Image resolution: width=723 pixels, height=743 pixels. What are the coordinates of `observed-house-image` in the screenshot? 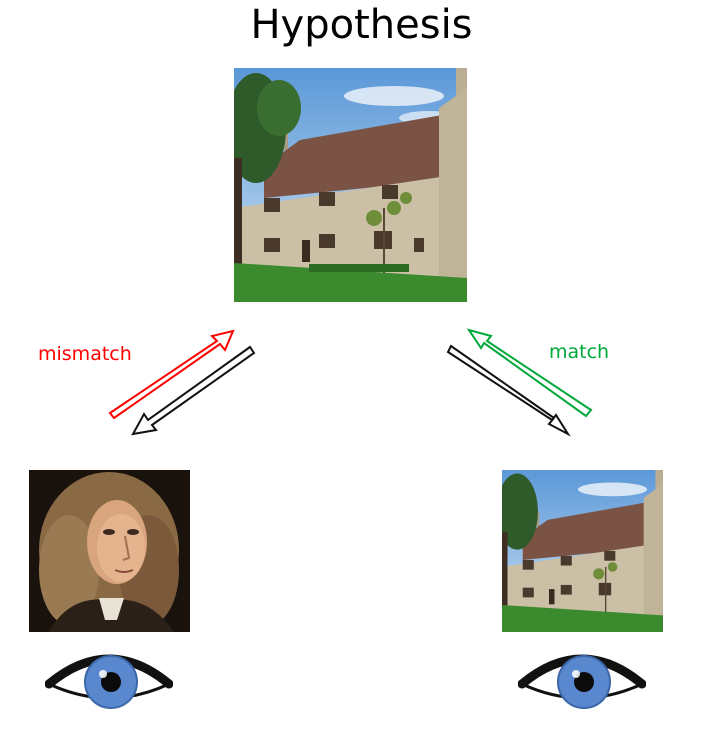 It's located at (582, 551).